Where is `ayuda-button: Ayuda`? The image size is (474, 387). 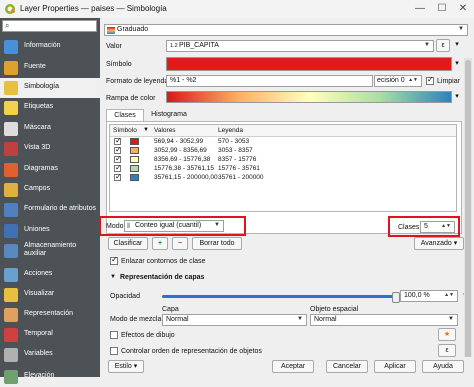
ayuda-button: Ayuda is located at coordinates (443, 366).